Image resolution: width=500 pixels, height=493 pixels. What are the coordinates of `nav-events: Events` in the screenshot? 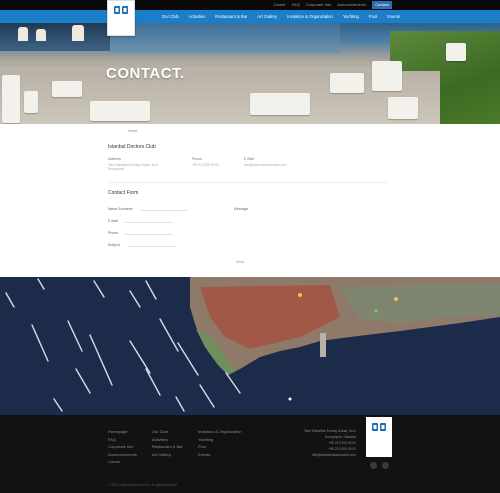 It's located at (393, 16).